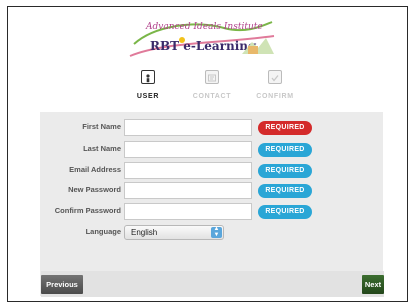 The image size is (417, 308). I want to click on logo: Advanced Ideals Institute RBT e-Learning, so click(202, 39).